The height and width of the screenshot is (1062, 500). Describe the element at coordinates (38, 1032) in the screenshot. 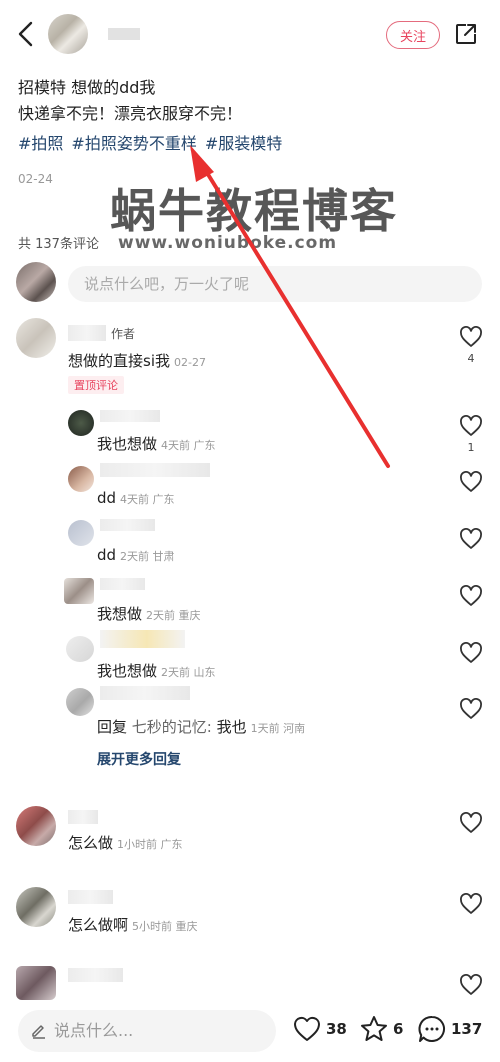

I see `pen-icon` at that location.